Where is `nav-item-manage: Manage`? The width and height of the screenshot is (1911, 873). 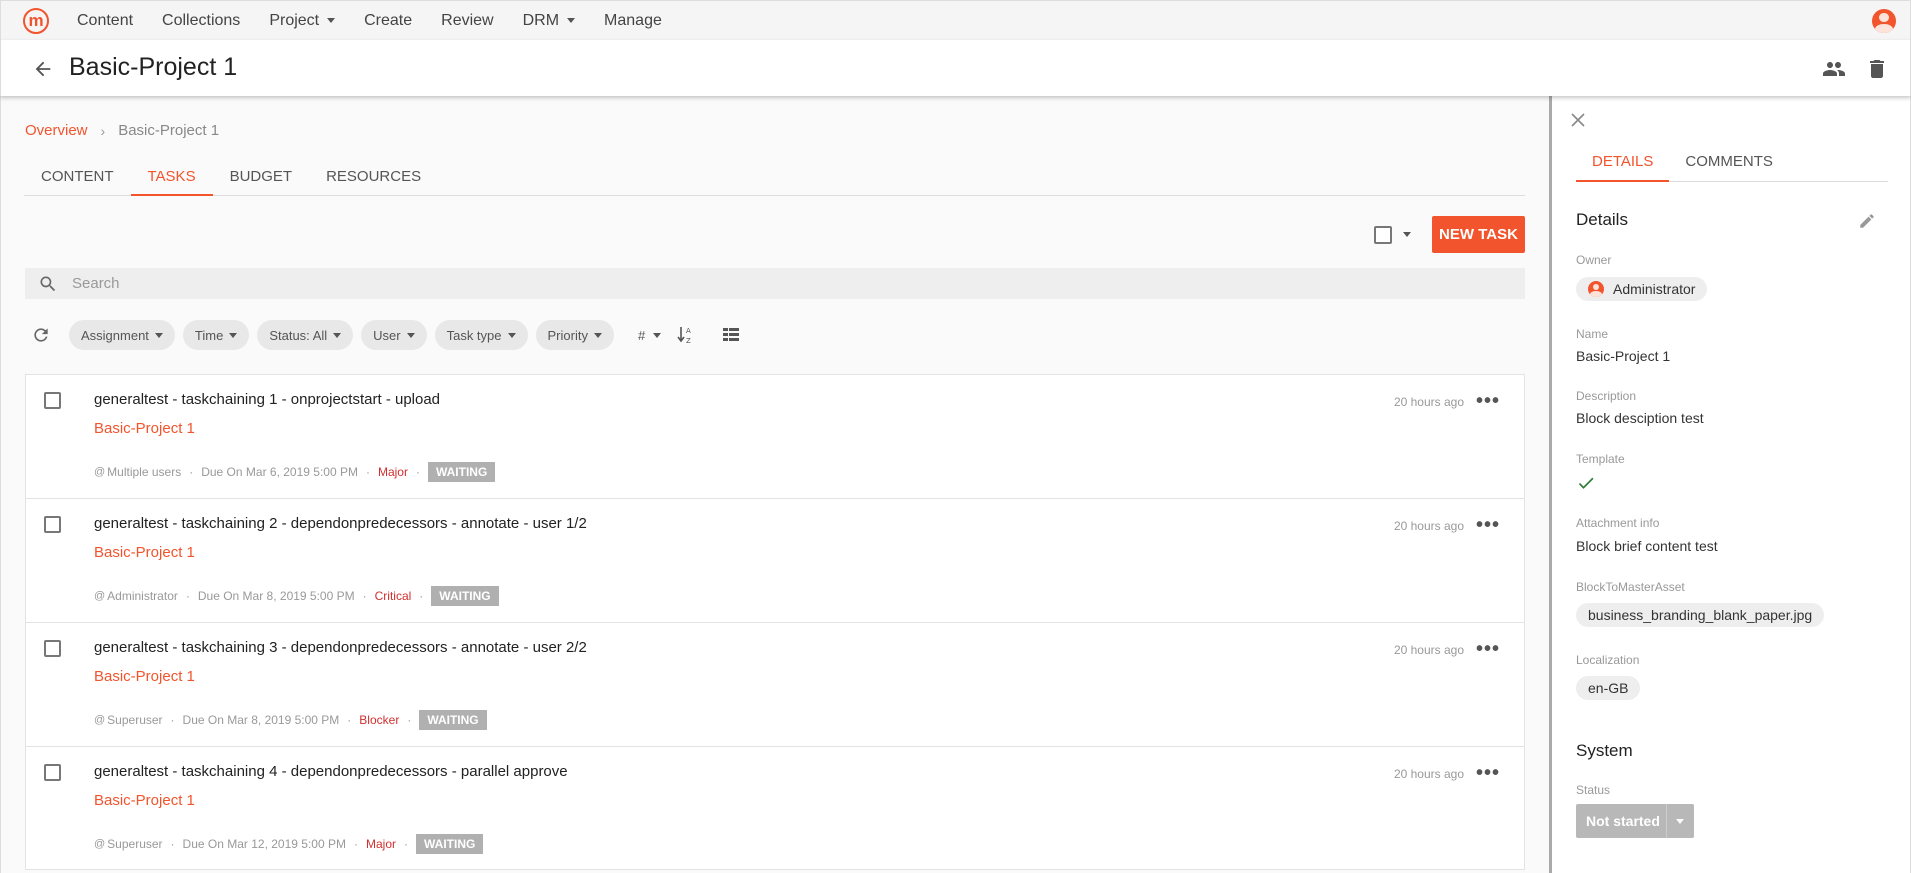 nav-item-manage: Manage is located at coordinates (633, 21).